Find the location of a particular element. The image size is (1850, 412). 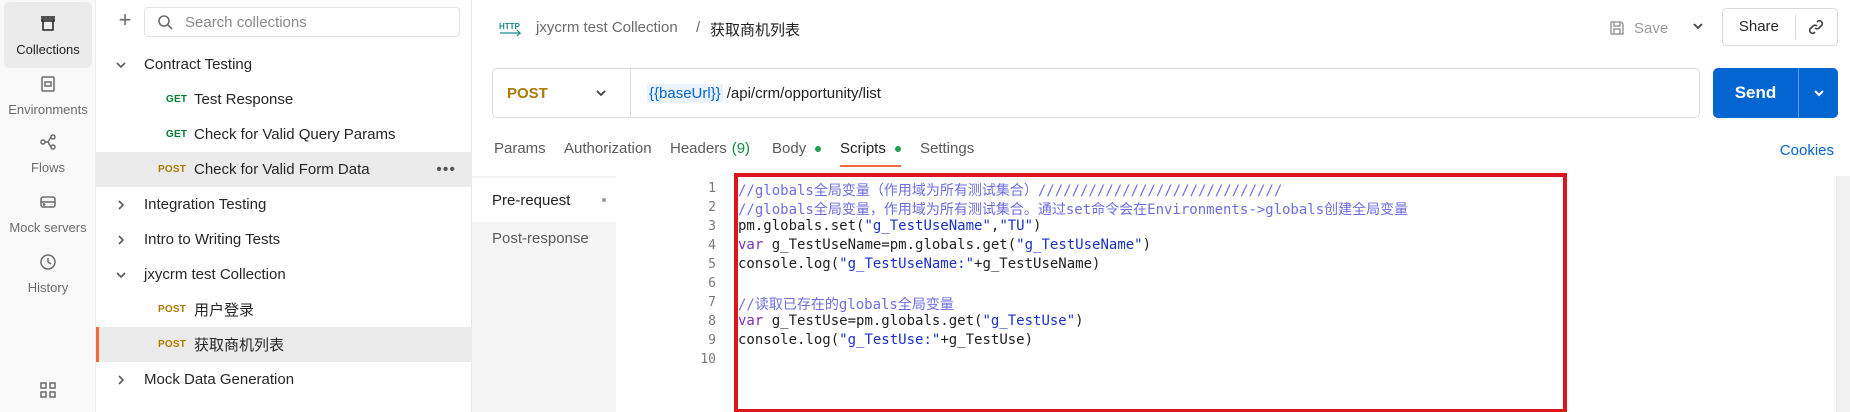

tab-label: Settings is located at coordinates (947, 148).